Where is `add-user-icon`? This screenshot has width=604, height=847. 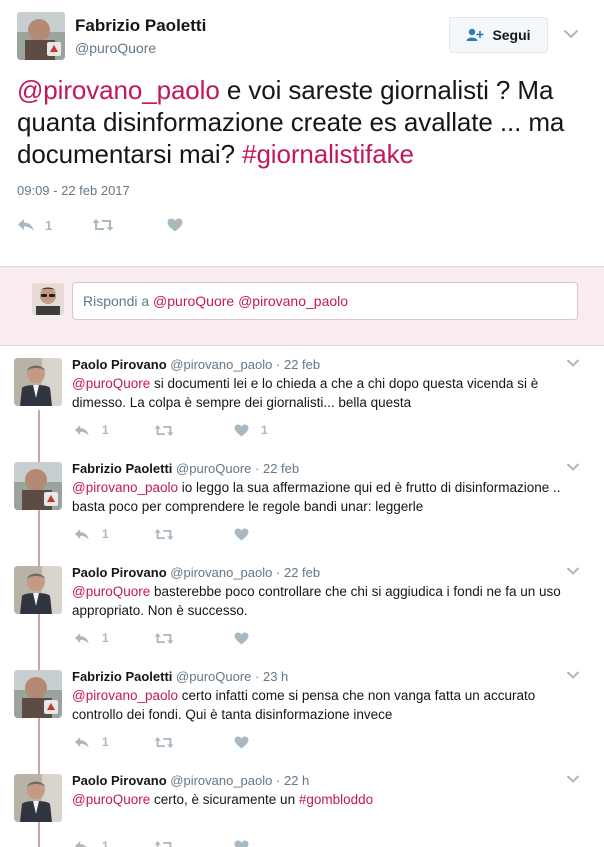
add-user-icon is located at coordinates (475, 34).